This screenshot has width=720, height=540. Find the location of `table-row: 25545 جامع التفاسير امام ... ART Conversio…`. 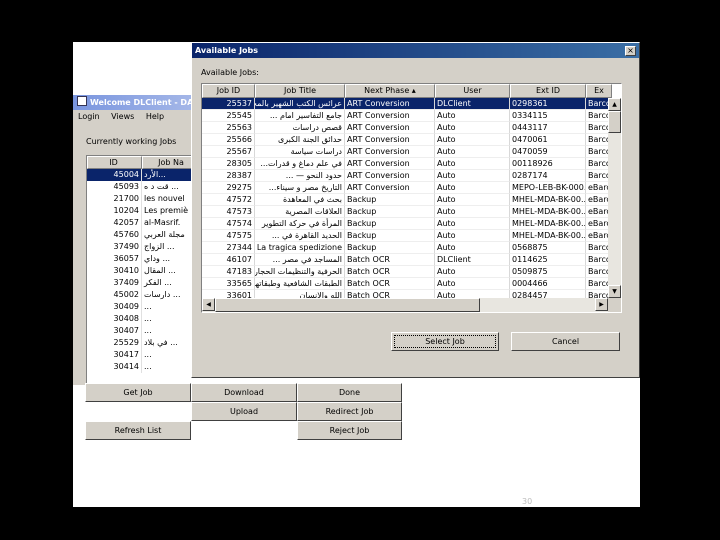

table-row: 25545 جامع التفاسير امام ... ART Conversio… is located at coordinates (407, 116).